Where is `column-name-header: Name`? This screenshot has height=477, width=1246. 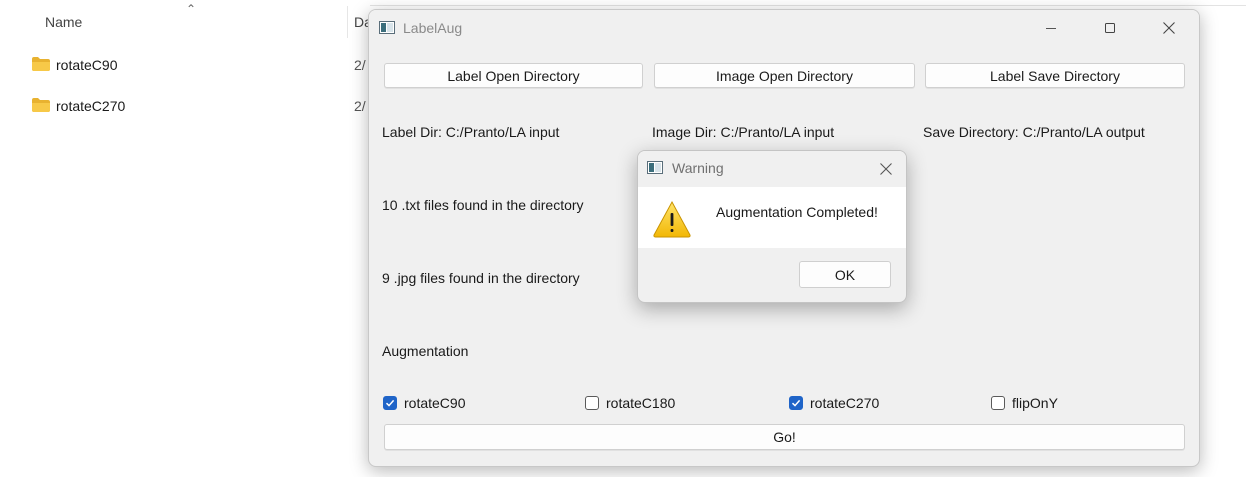 column-name-header: Name is located at coordinates (63, 22).